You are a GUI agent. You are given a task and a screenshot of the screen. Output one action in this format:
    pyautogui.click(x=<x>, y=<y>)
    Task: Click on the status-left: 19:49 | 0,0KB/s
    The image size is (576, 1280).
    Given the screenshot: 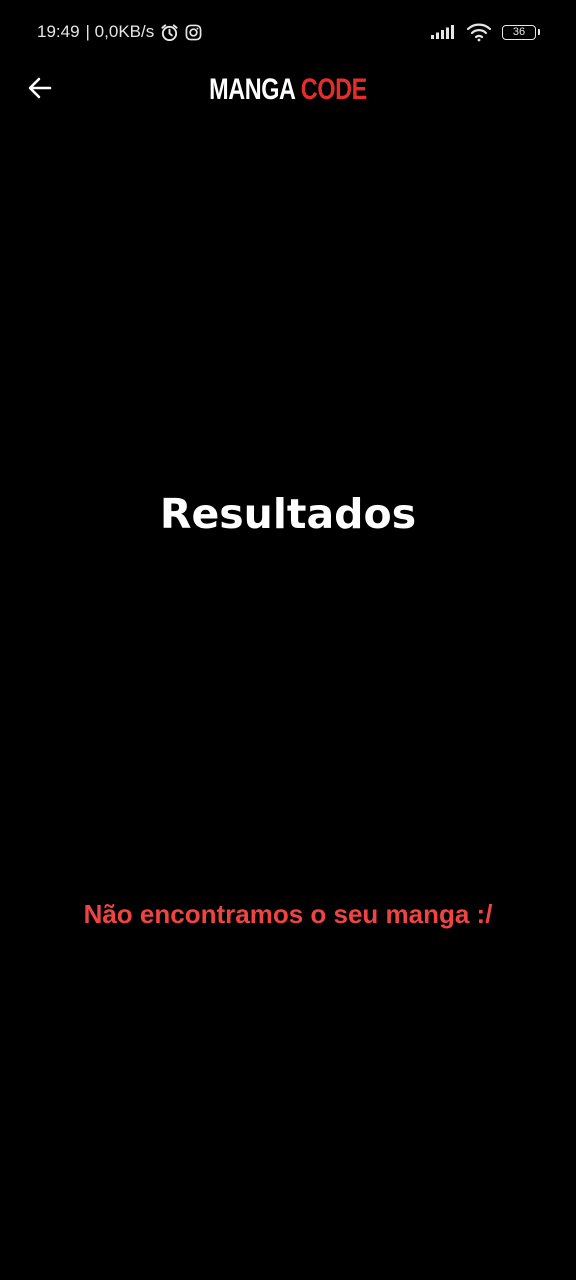 What is the action you would take?
    pyautogui.click(x=119, y=32)
    